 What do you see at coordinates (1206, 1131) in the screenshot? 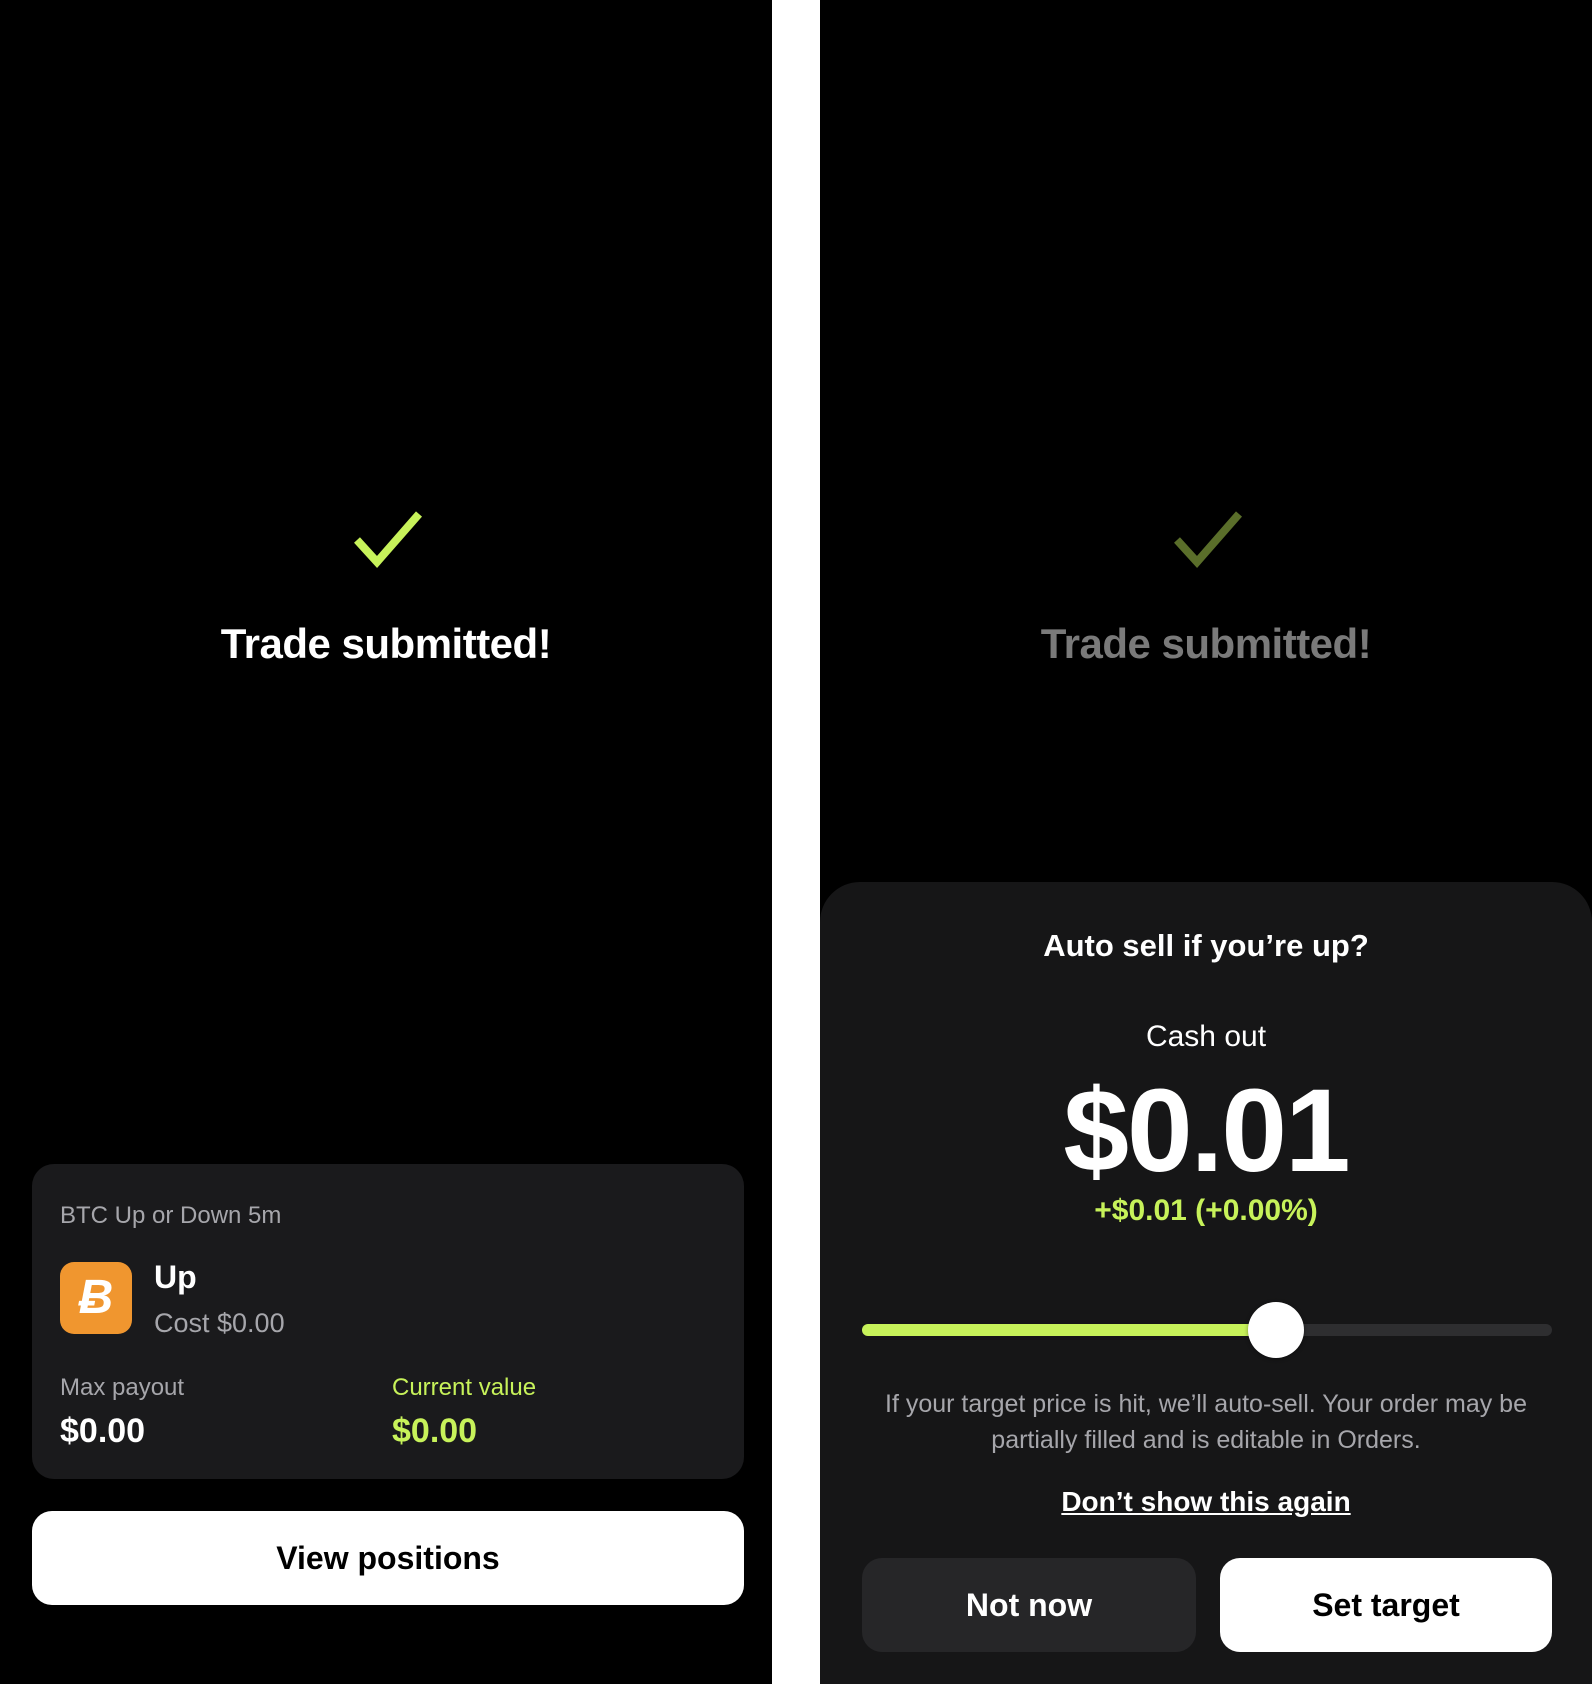
I see `cash-out-amount: $0.01` at bounding box center [1206, 1131].